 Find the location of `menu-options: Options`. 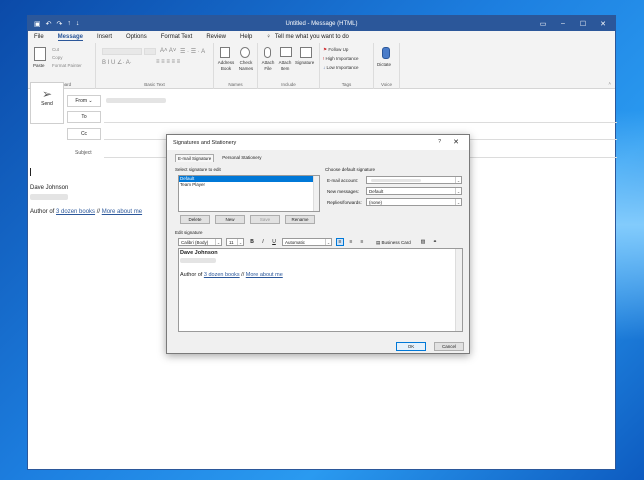

menu-options: Options is located at coordinates (136, 37).